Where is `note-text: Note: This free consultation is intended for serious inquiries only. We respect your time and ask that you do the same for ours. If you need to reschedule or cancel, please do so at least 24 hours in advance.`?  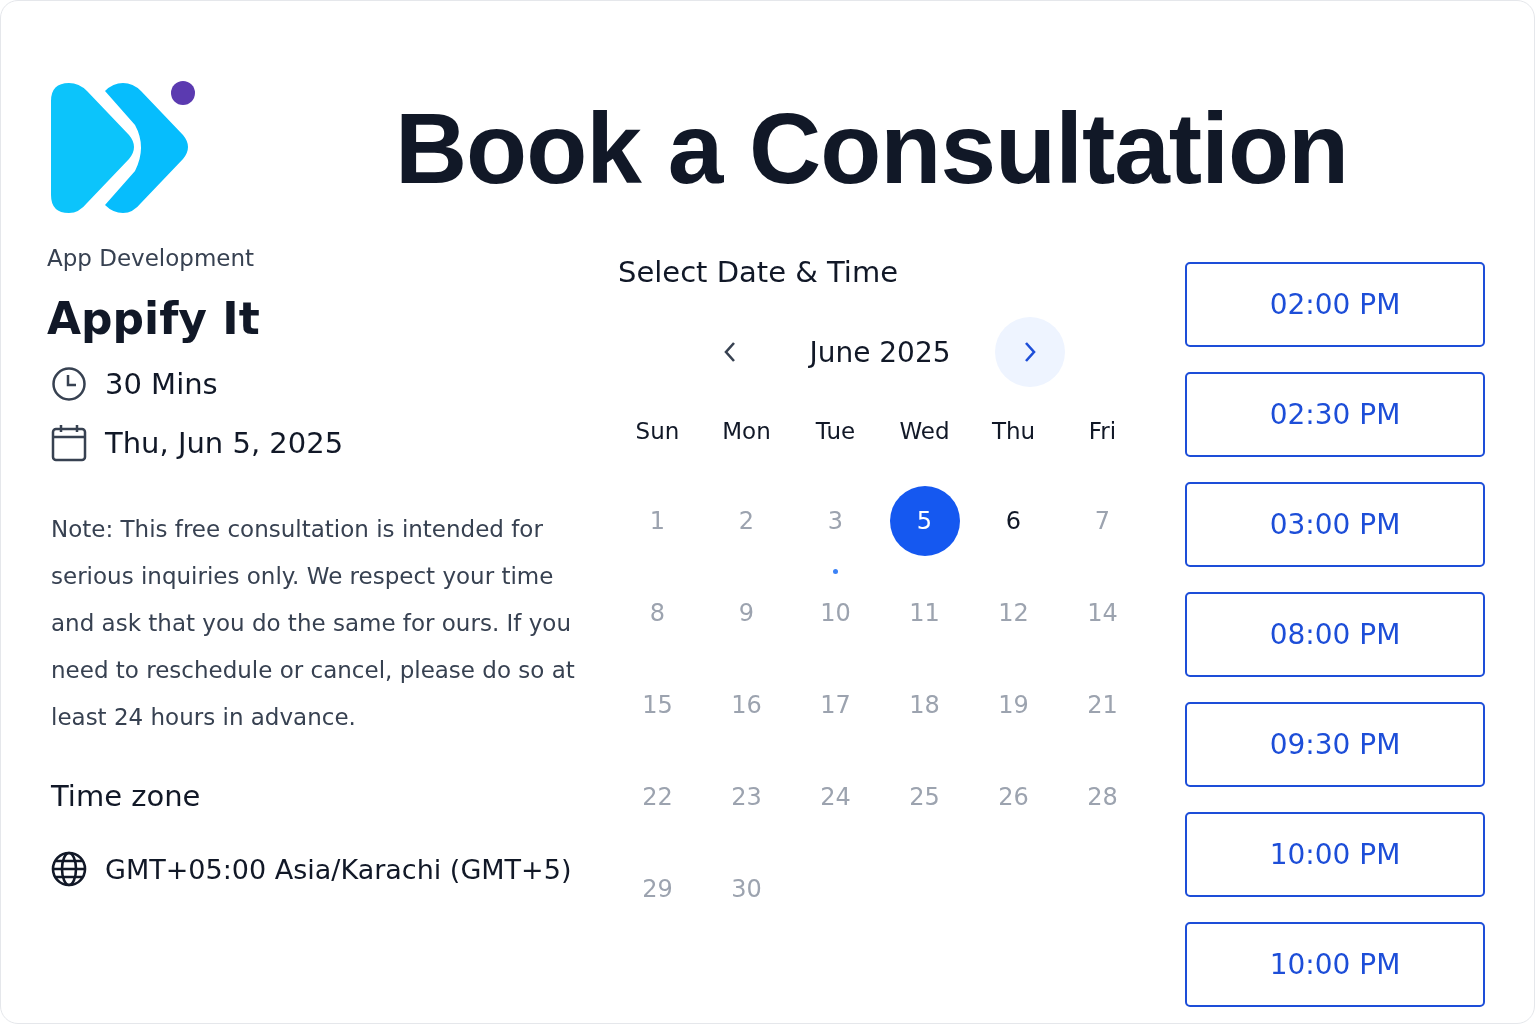
note-text: Note: This free consultation is intended for serious inquiries only. We respect your time and ask that you do the same for ours. If you need to reschedule or cancel, please do so at least 24 hours in advance. is located at coordinates (313, 623).